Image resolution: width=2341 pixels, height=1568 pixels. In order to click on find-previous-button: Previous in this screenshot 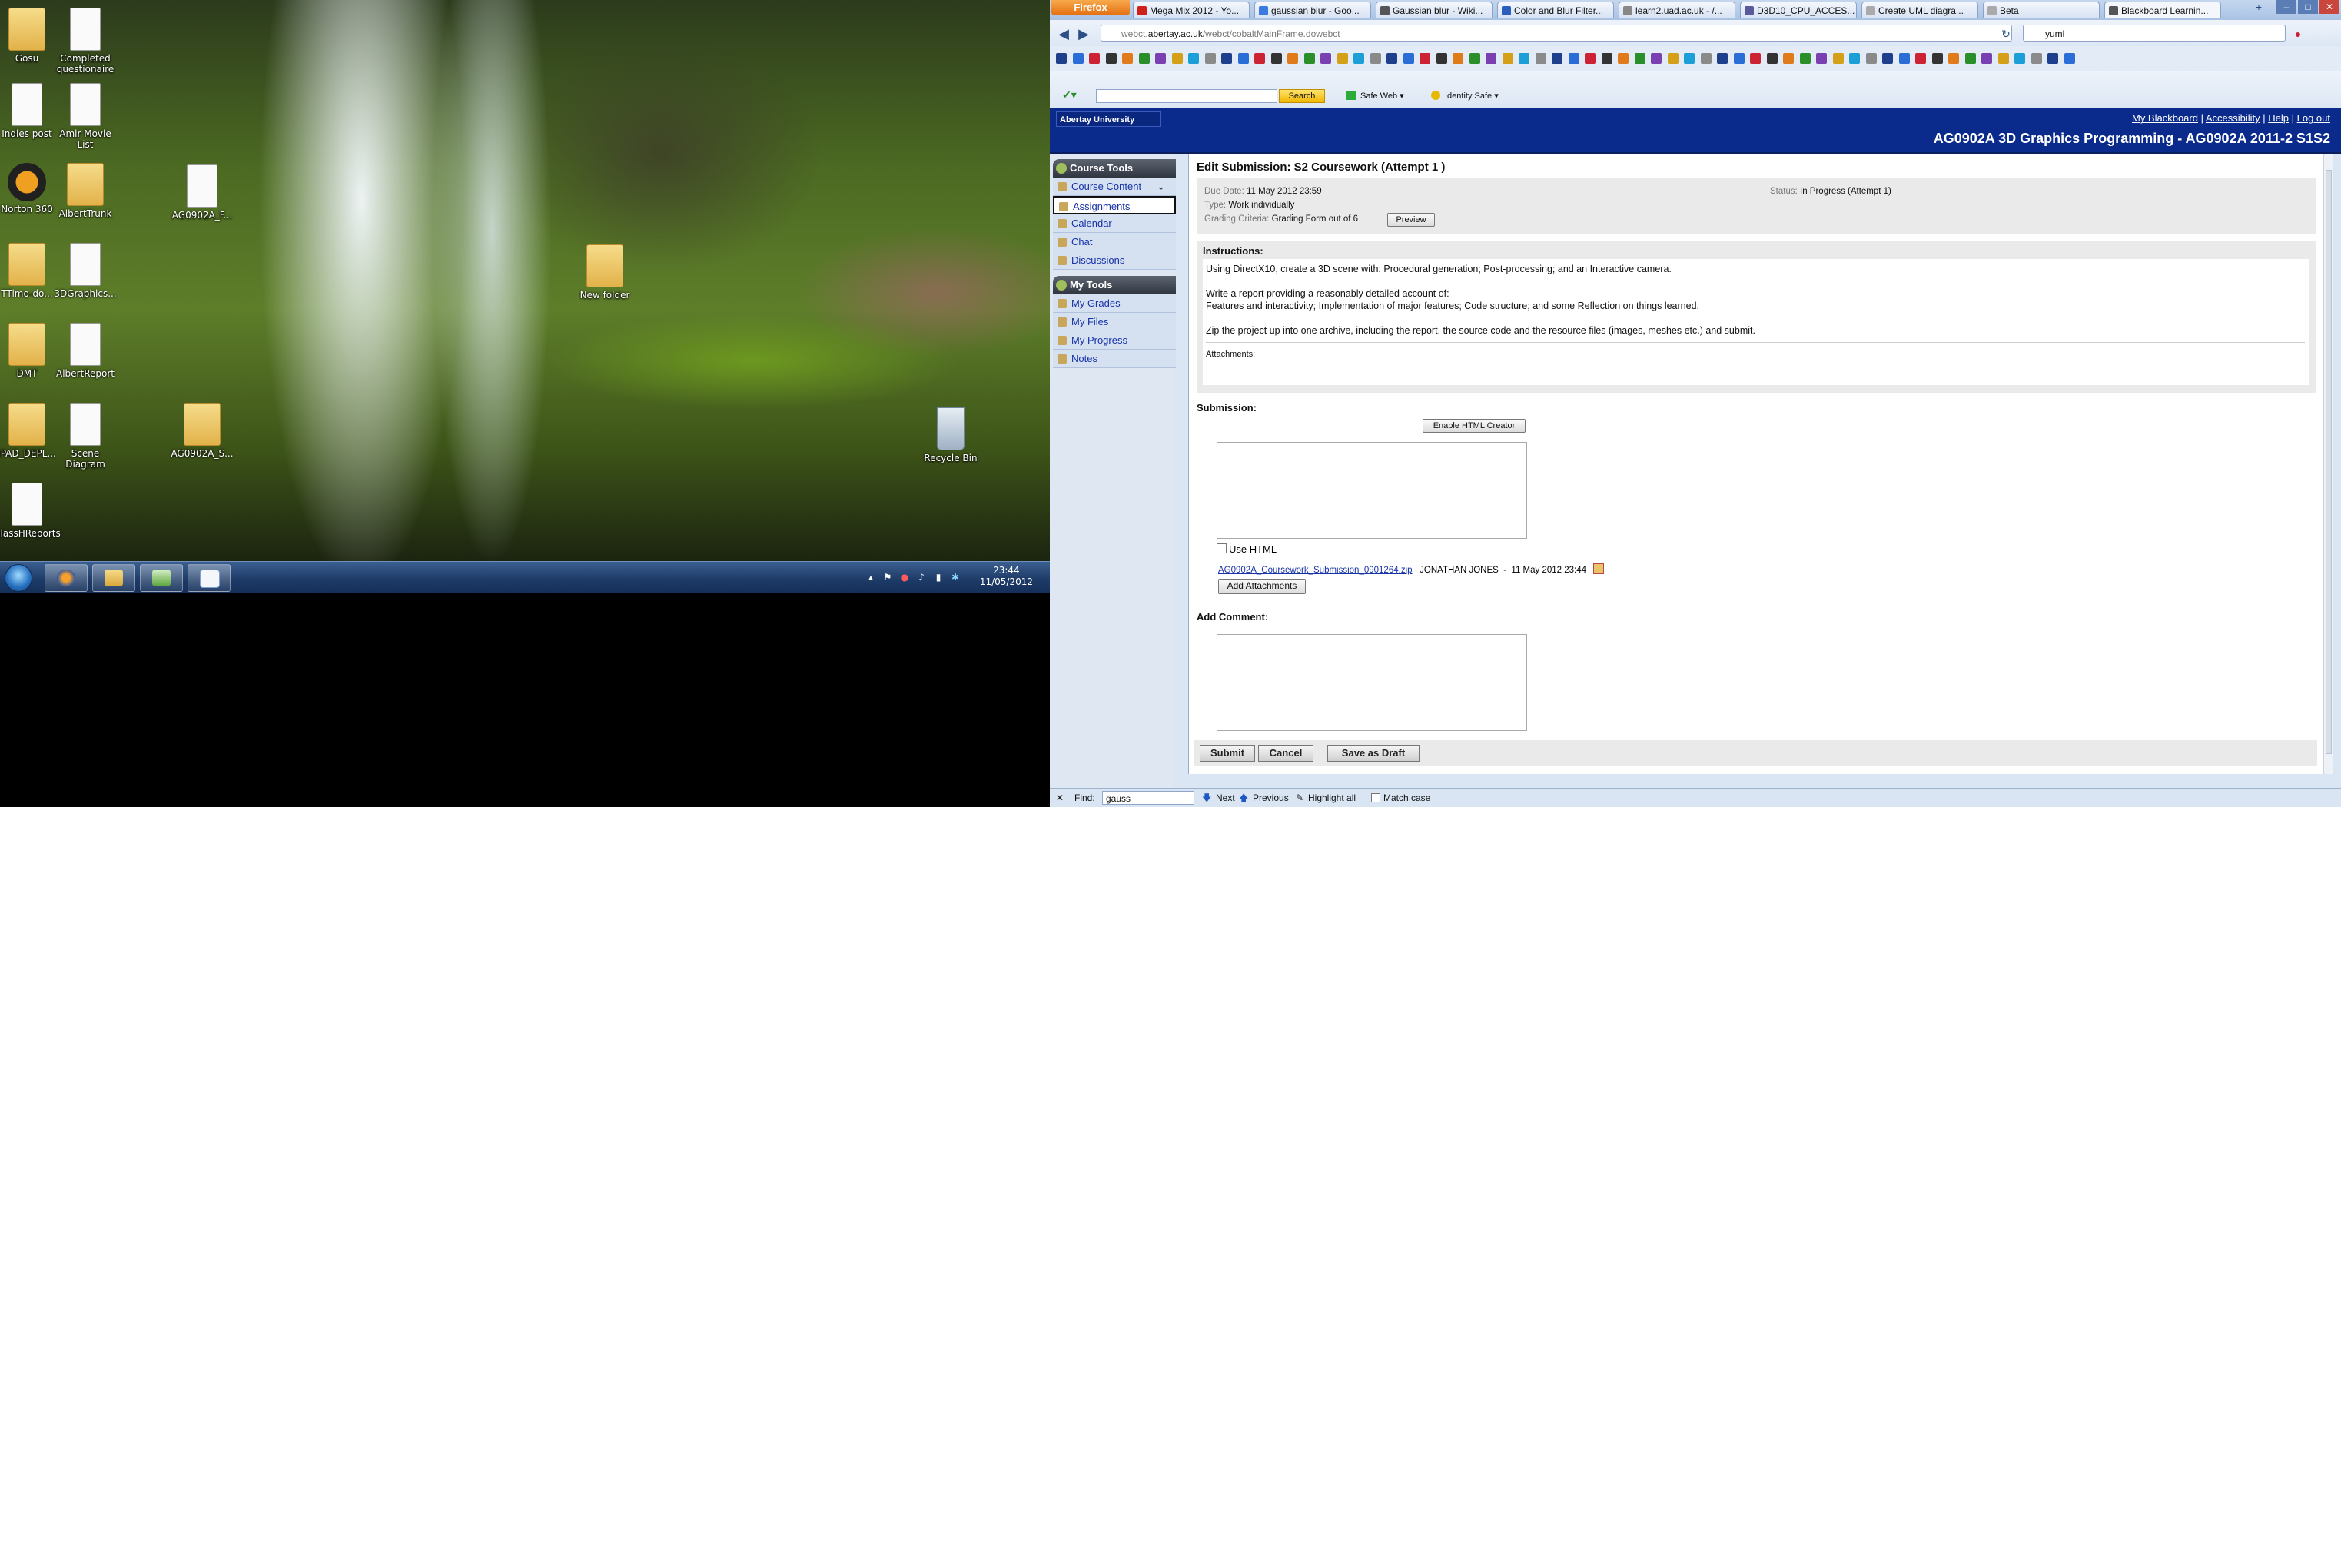, I will do `click(1271, 798)`.